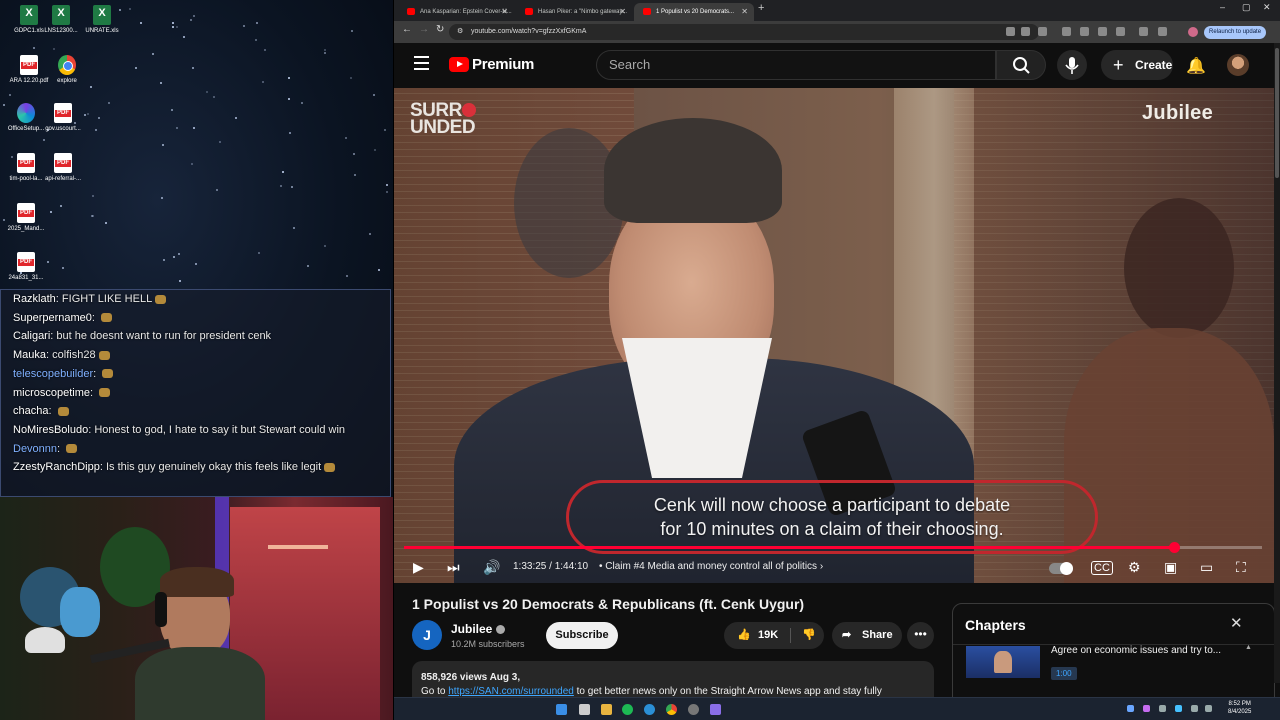 Image resolution: width=1280 pixels, height=720 pixels. What do you see at coordinates (744, 635) in the screenshot?
I see `like-thumbs-up-icon: 👍` at bounding box center [744, 635].